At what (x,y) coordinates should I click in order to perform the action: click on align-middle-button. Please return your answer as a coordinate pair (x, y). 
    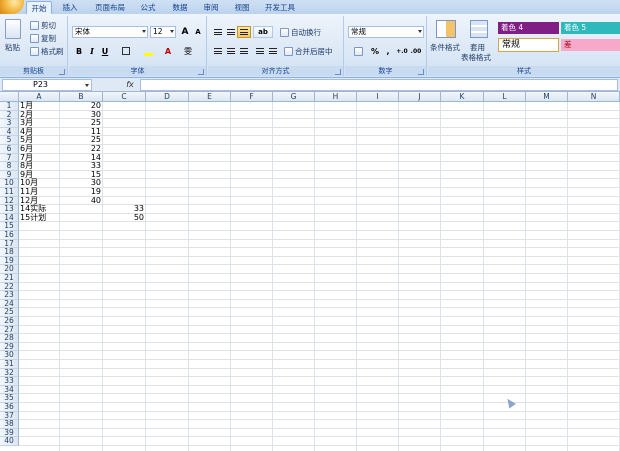
    Looking at the image, I should click on (231, 32).